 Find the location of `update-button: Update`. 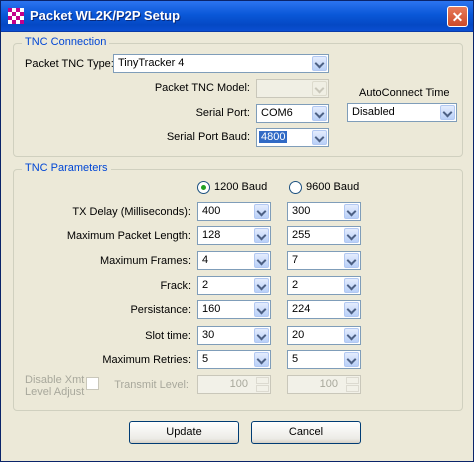

update-button: Update is located at coordinates (184, 432).